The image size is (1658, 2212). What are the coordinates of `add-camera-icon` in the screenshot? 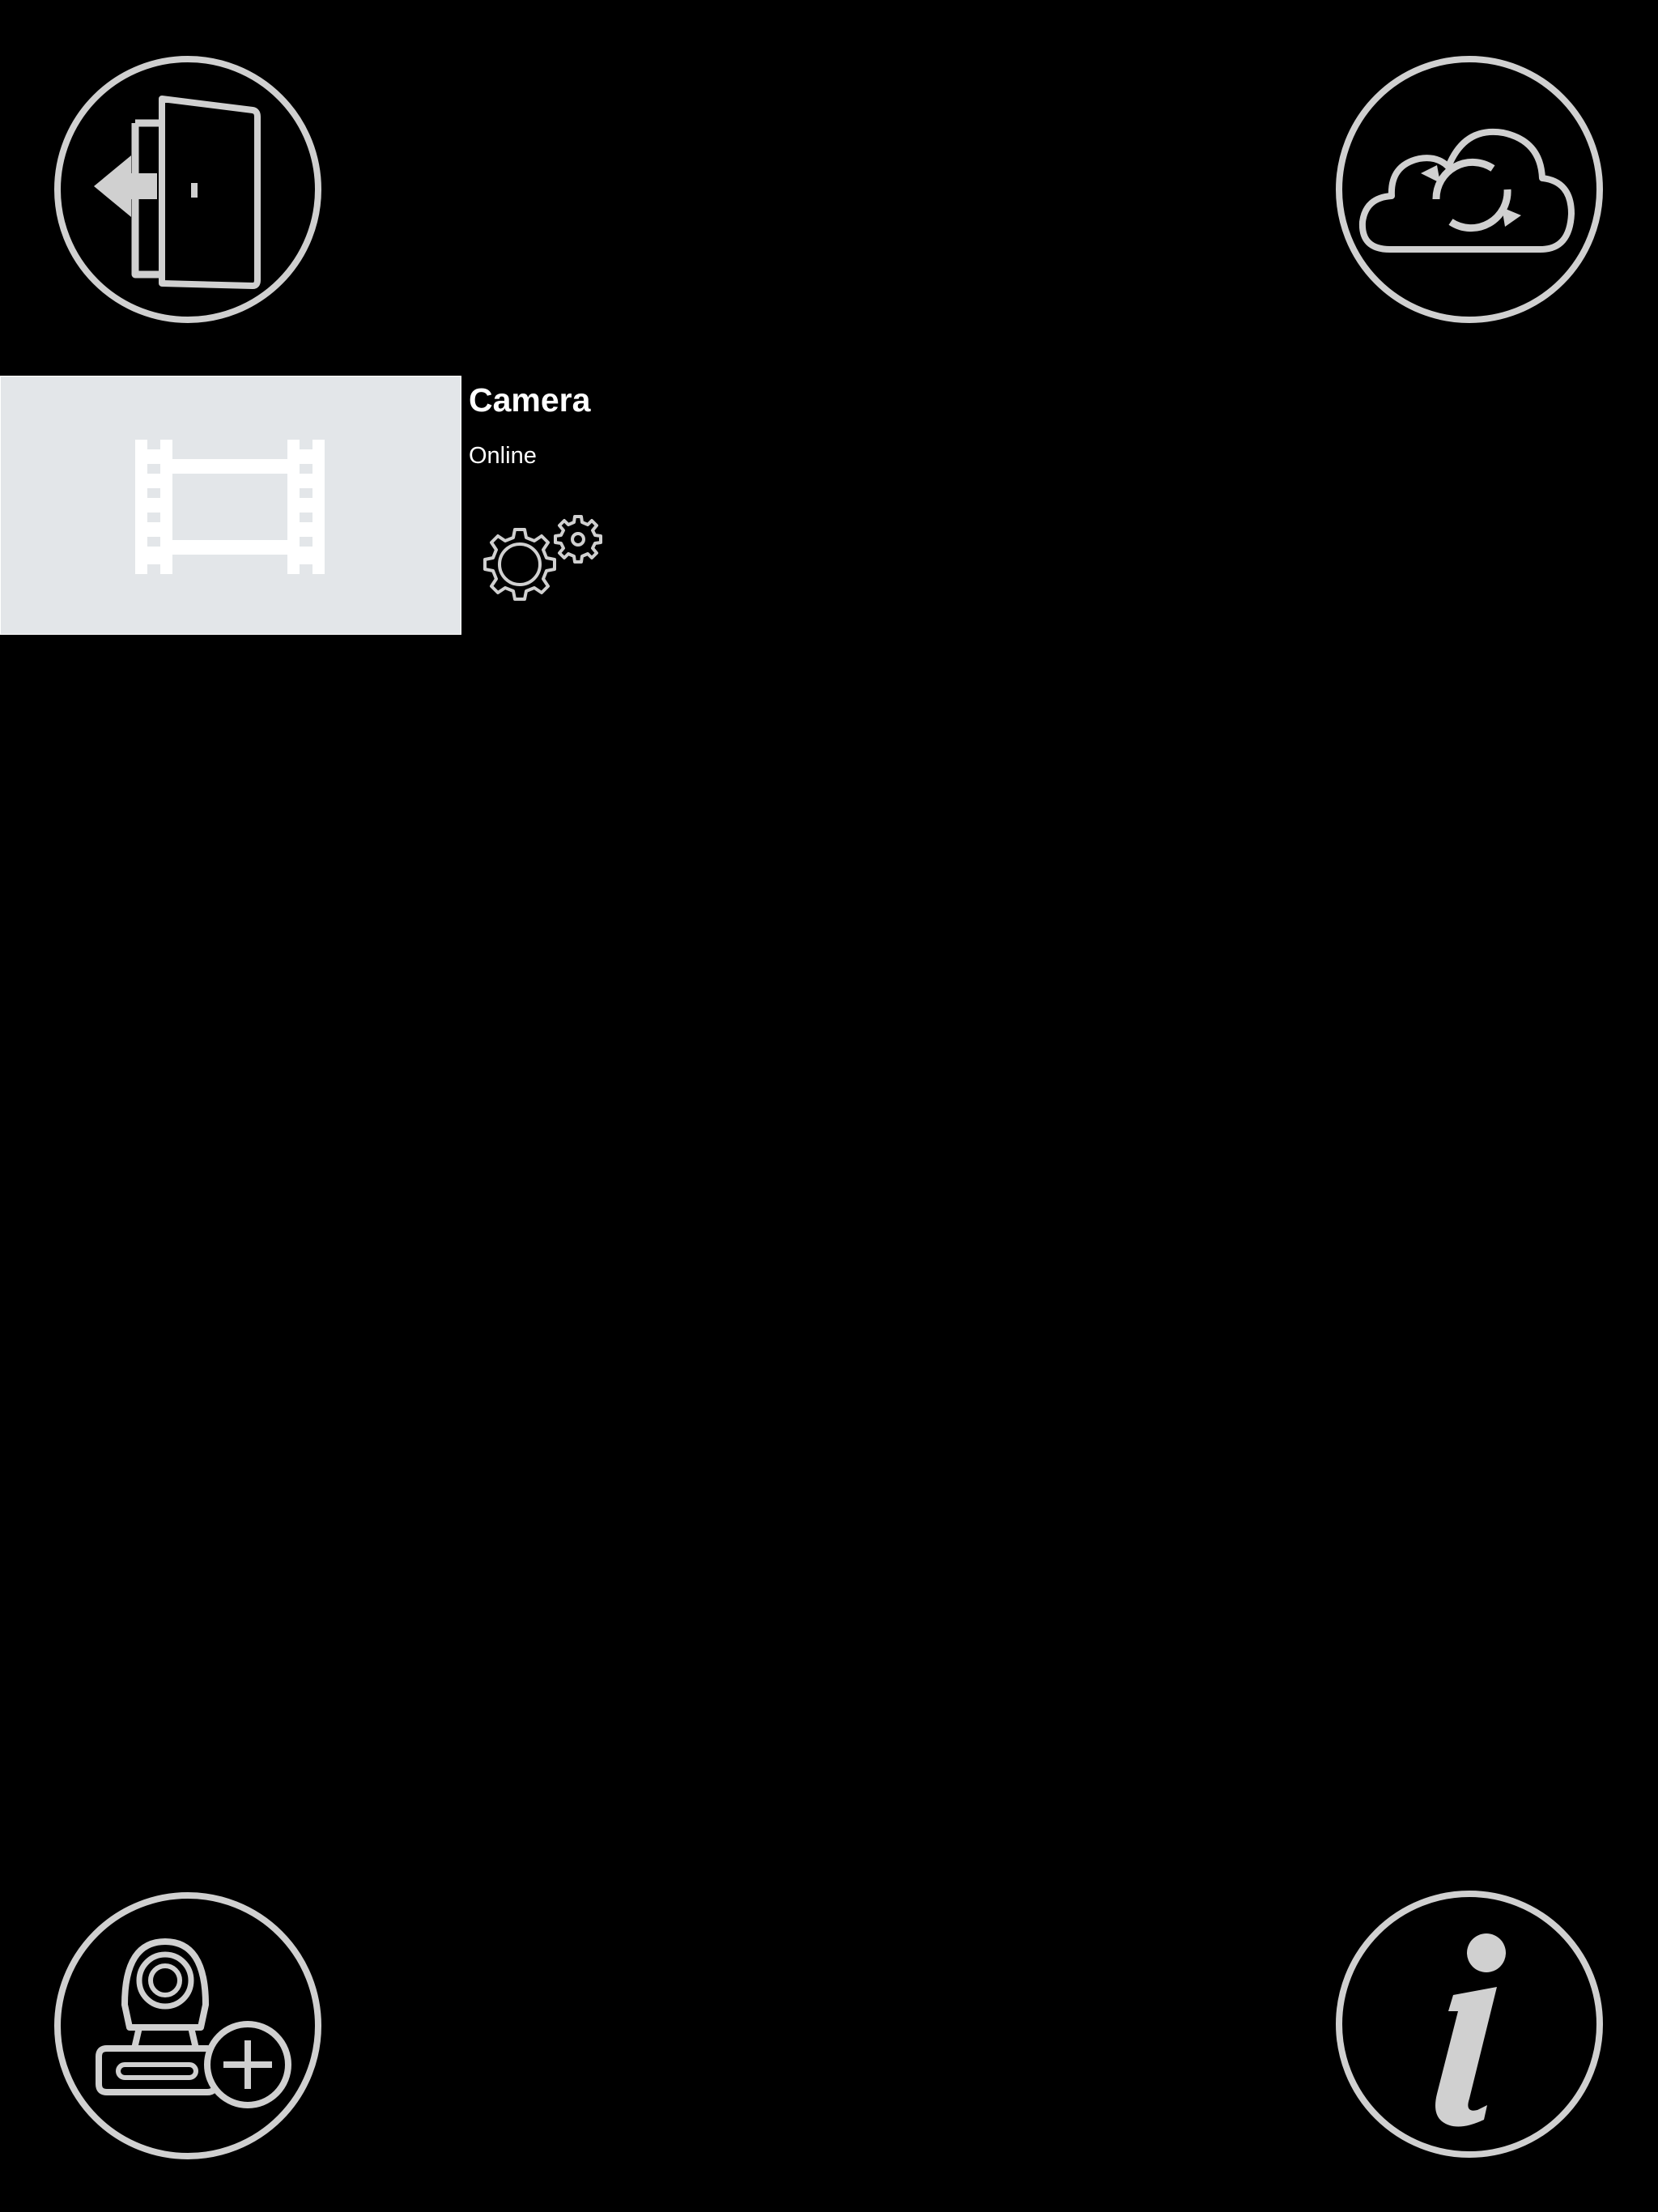 It's located at (187, 2026).